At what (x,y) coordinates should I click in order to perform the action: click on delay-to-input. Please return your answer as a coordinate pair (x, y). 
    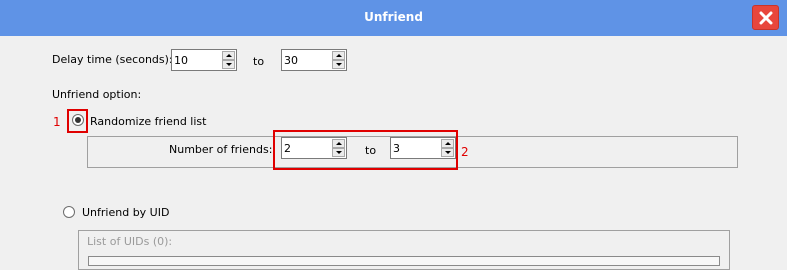
    Looking at the image, I should click on (307, 60).